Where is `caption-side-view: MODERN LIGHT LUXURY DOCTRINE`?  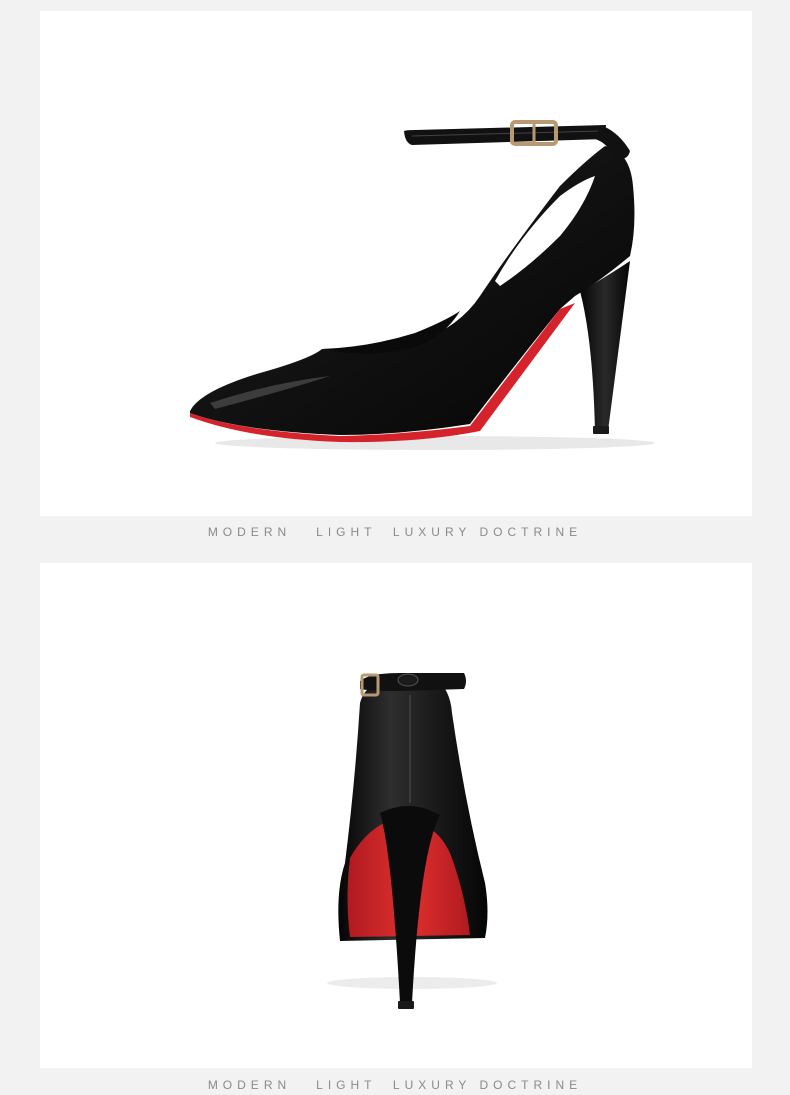
caption-side-view: MODERN LIGHT LUXURY DOCTRINE is located at coordinates (395, 532).